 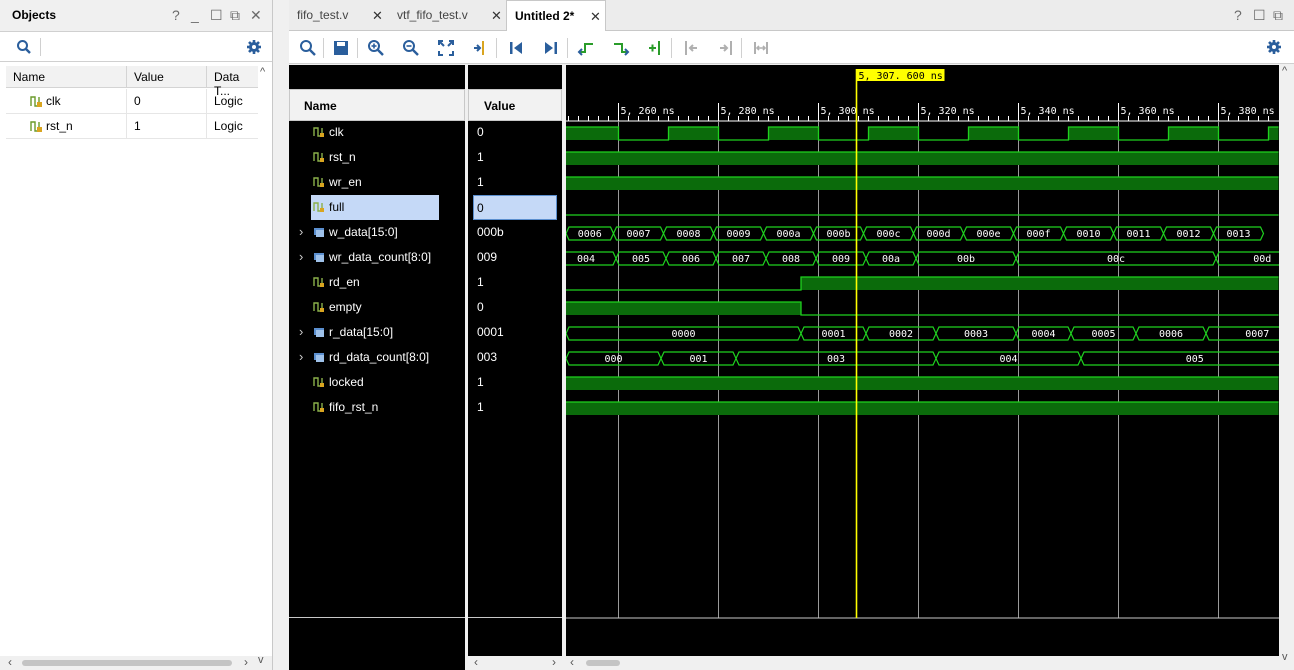 What do you see at coordinates (377, 382) in the screenshot?
I see `signal-row: locked` at bounding box center [377, 382].